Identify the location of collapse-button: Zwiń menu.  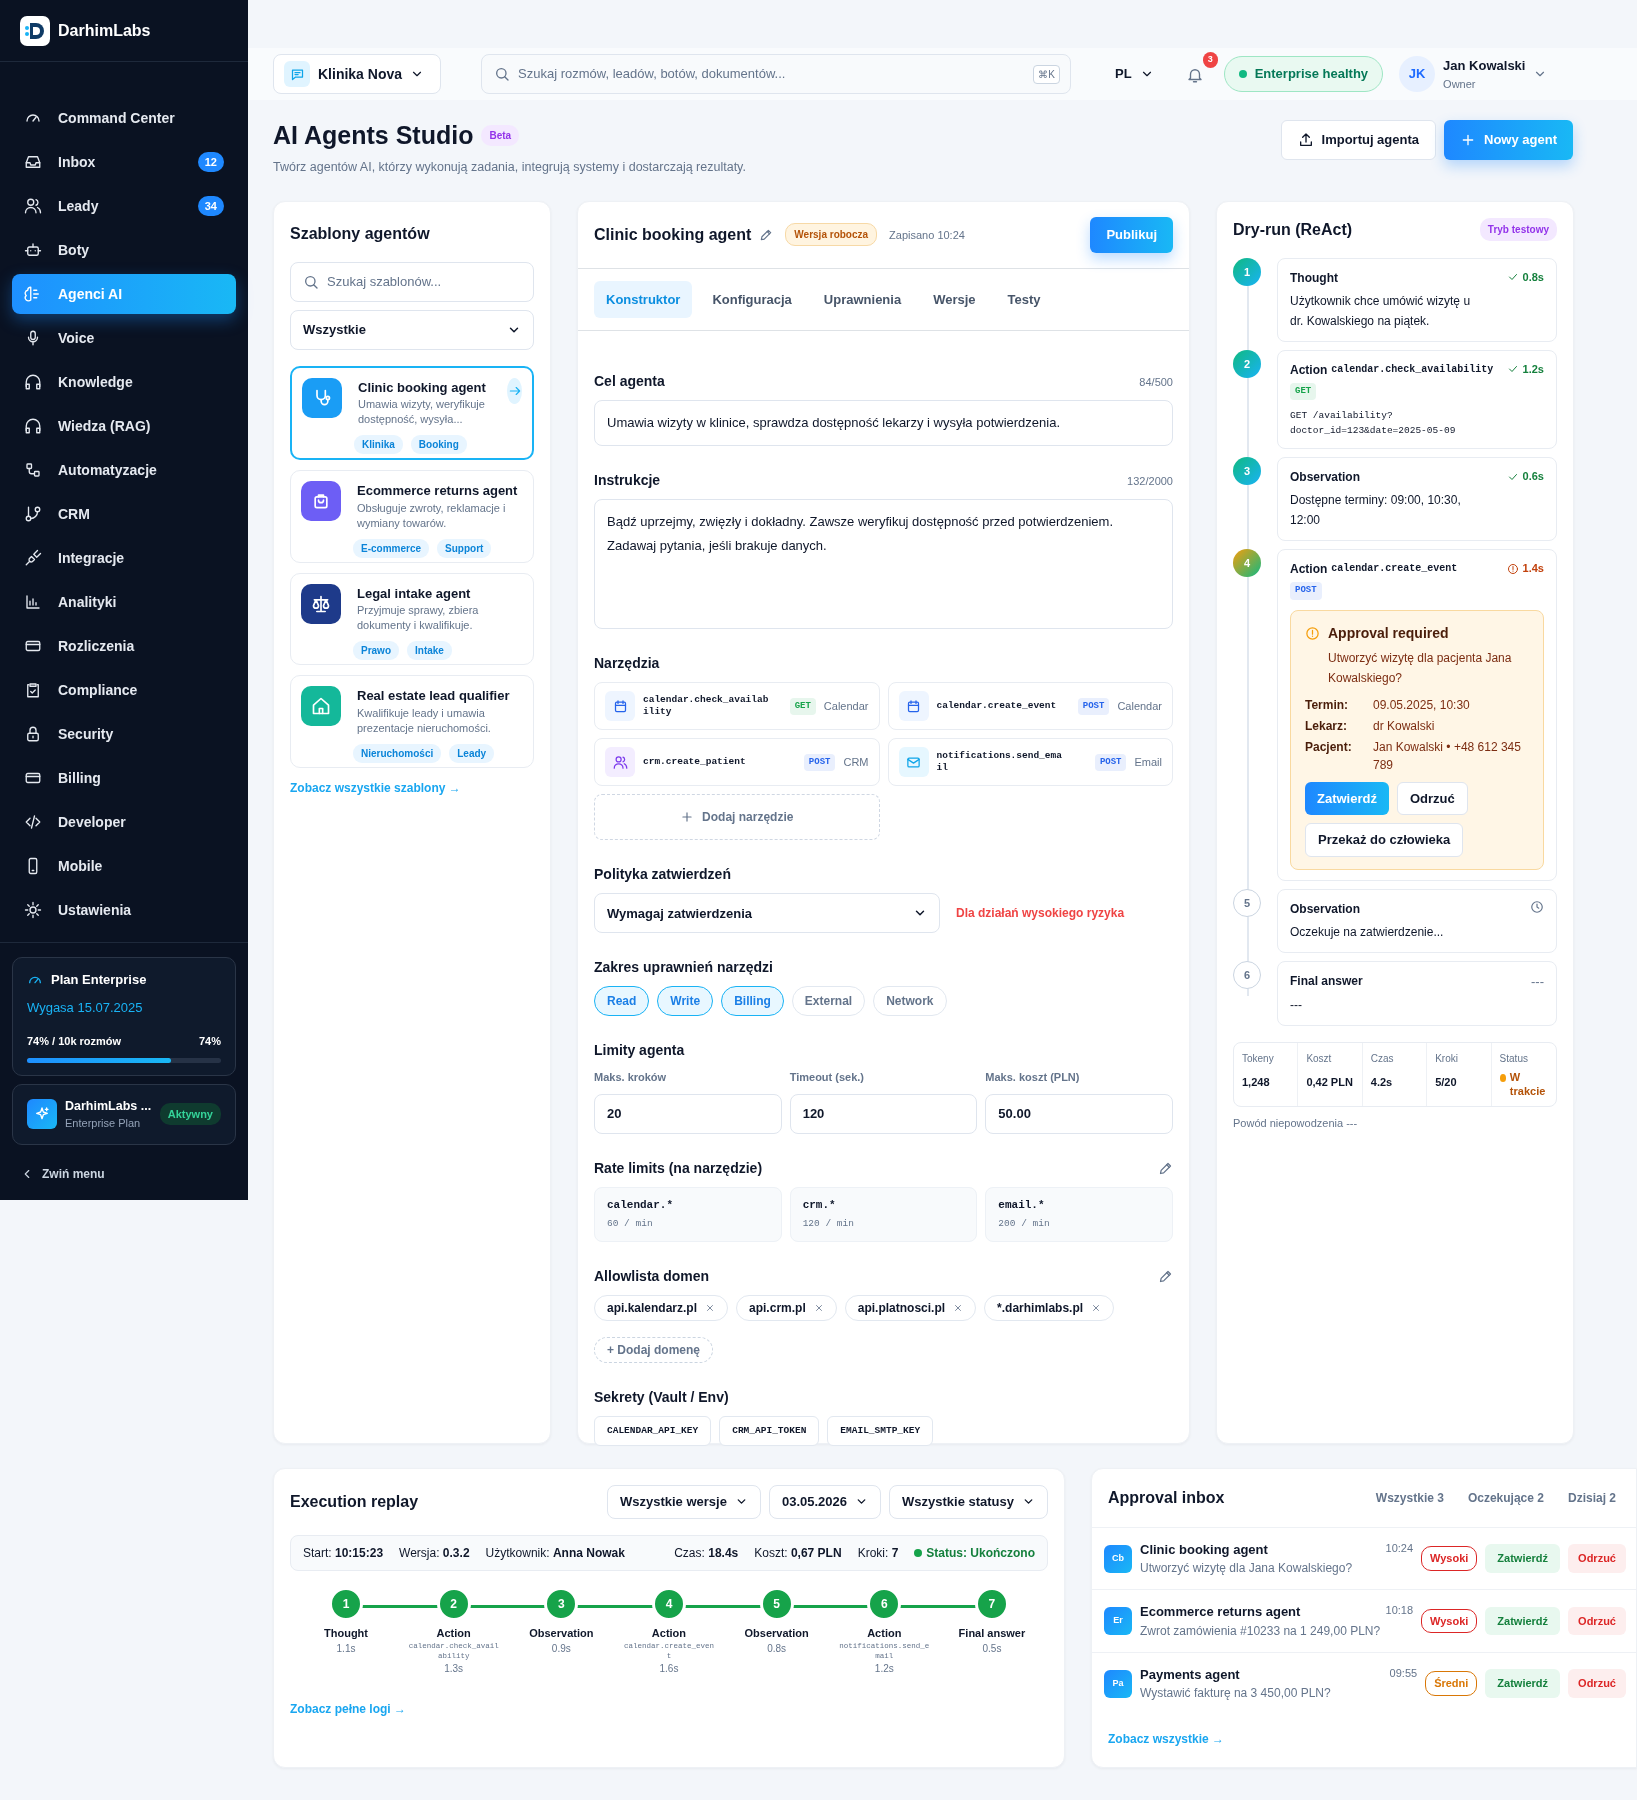
(62, 1173).